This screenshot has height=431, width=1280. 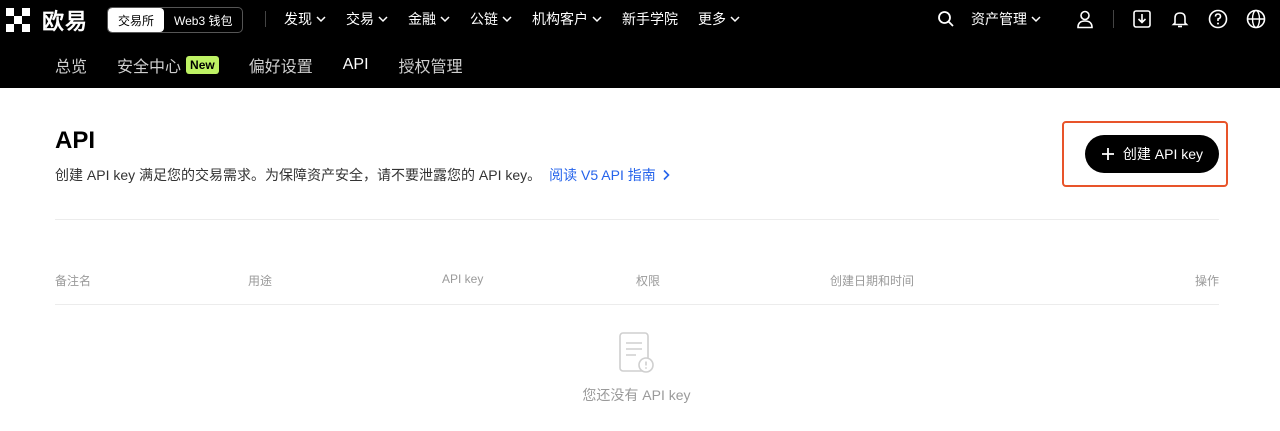 What do you see at coordinates (637, 304) in the screenshot?
I see `table-header-divider` at bounding box center [637, 304].